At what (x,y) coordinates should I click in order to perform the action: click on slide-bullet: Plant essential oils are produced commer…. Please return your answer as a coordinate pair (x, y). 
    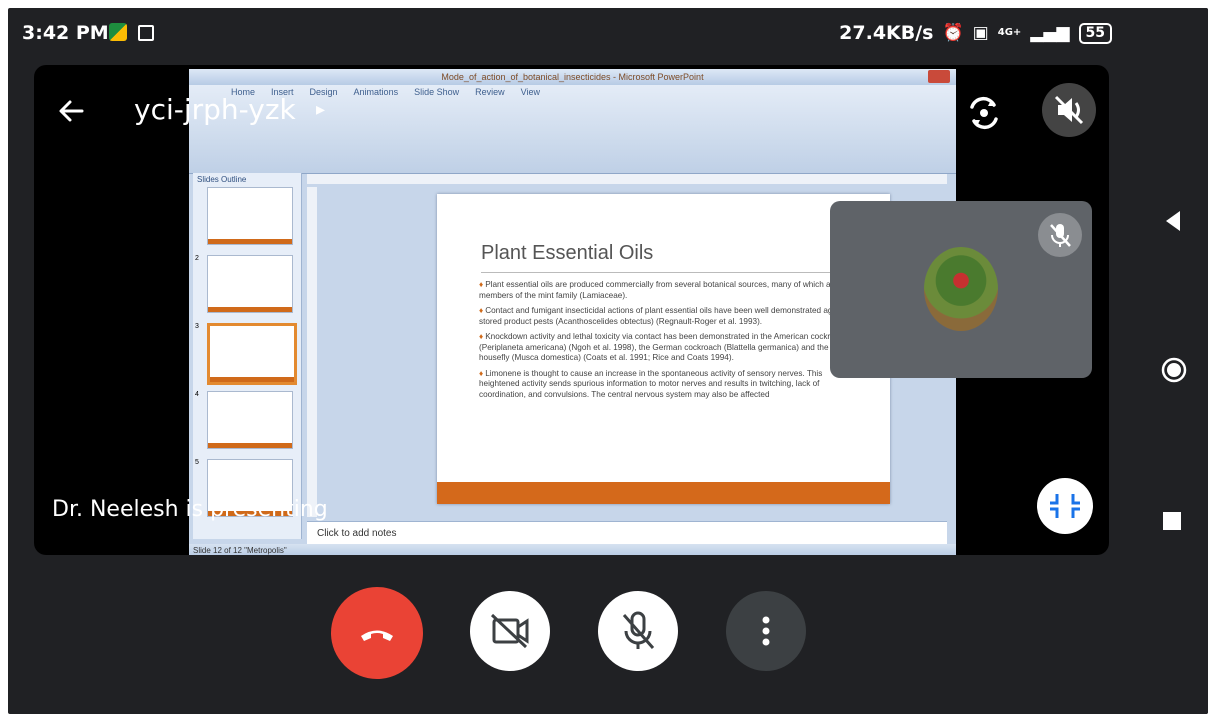
    Looking at the image, I should click on (667, 290).